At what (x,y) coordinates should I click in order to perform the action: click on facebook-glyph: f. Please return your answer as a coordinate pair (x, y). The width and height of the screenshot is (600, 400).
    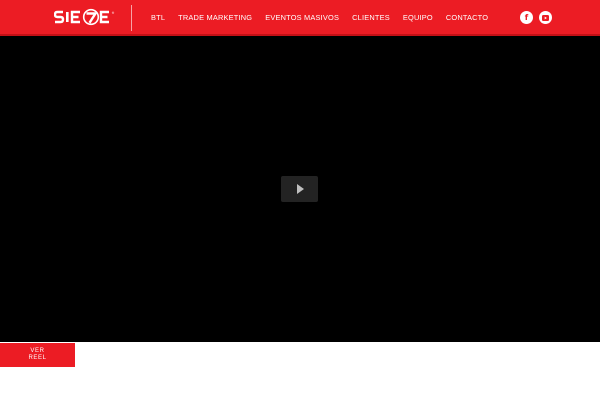
    Looking at the image, I should click on (526, 17).